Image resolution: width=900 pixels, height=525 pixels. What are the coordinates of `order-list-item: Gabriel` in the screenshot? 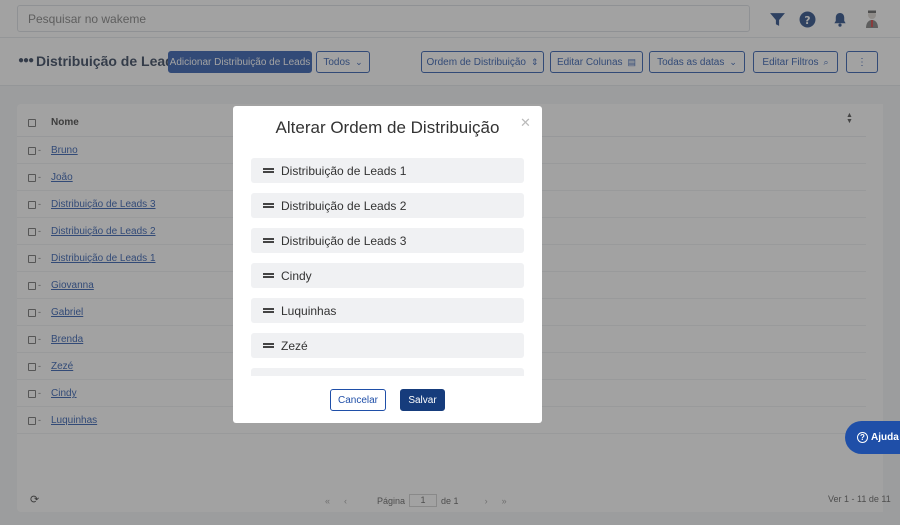 It's located at (387, 372).